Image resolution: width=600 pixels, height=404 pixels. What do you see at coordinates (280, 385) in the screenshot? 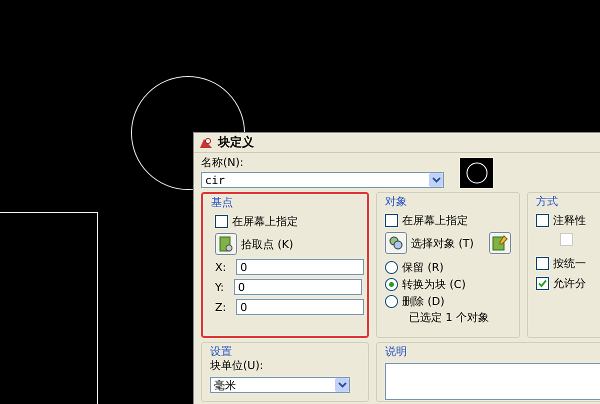
I see `unit-combo: 毫米` at bounding box center [280, 385].